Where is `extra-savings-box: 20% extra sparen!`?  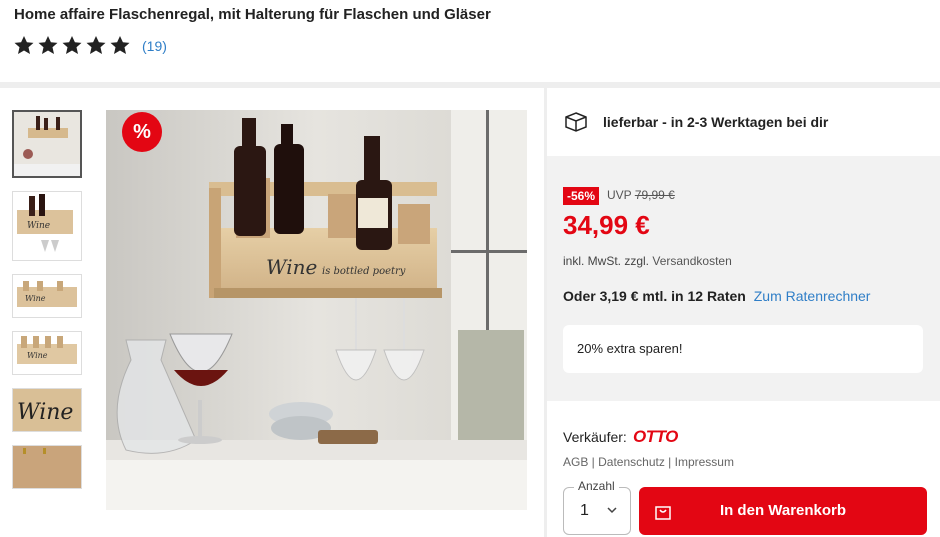 extra-savings-box: 20% extra sparen! is located at coordinates (743, 349).